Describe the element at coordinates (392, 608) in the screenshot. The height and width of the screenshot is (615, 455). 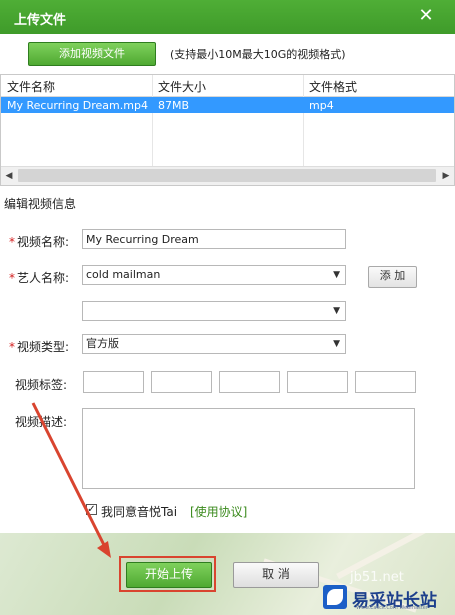
I see `watermark-subtitle: Www.Easck.Com Webmaster` at that location.